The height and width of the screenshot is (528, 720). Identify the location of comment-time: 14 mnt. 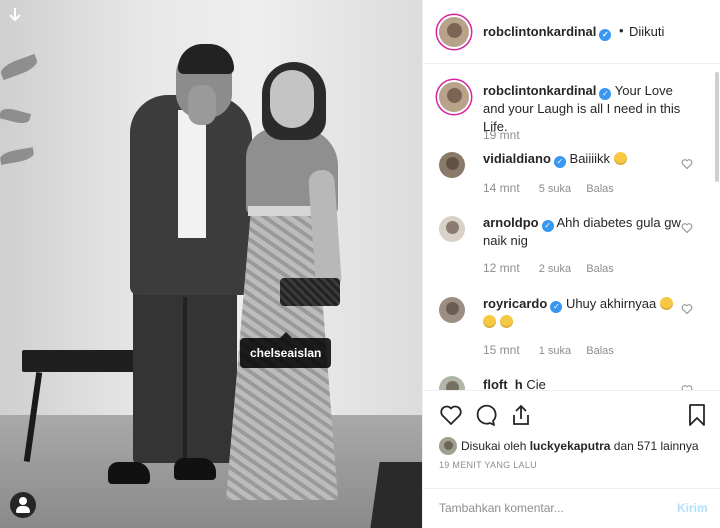
(501, 188).